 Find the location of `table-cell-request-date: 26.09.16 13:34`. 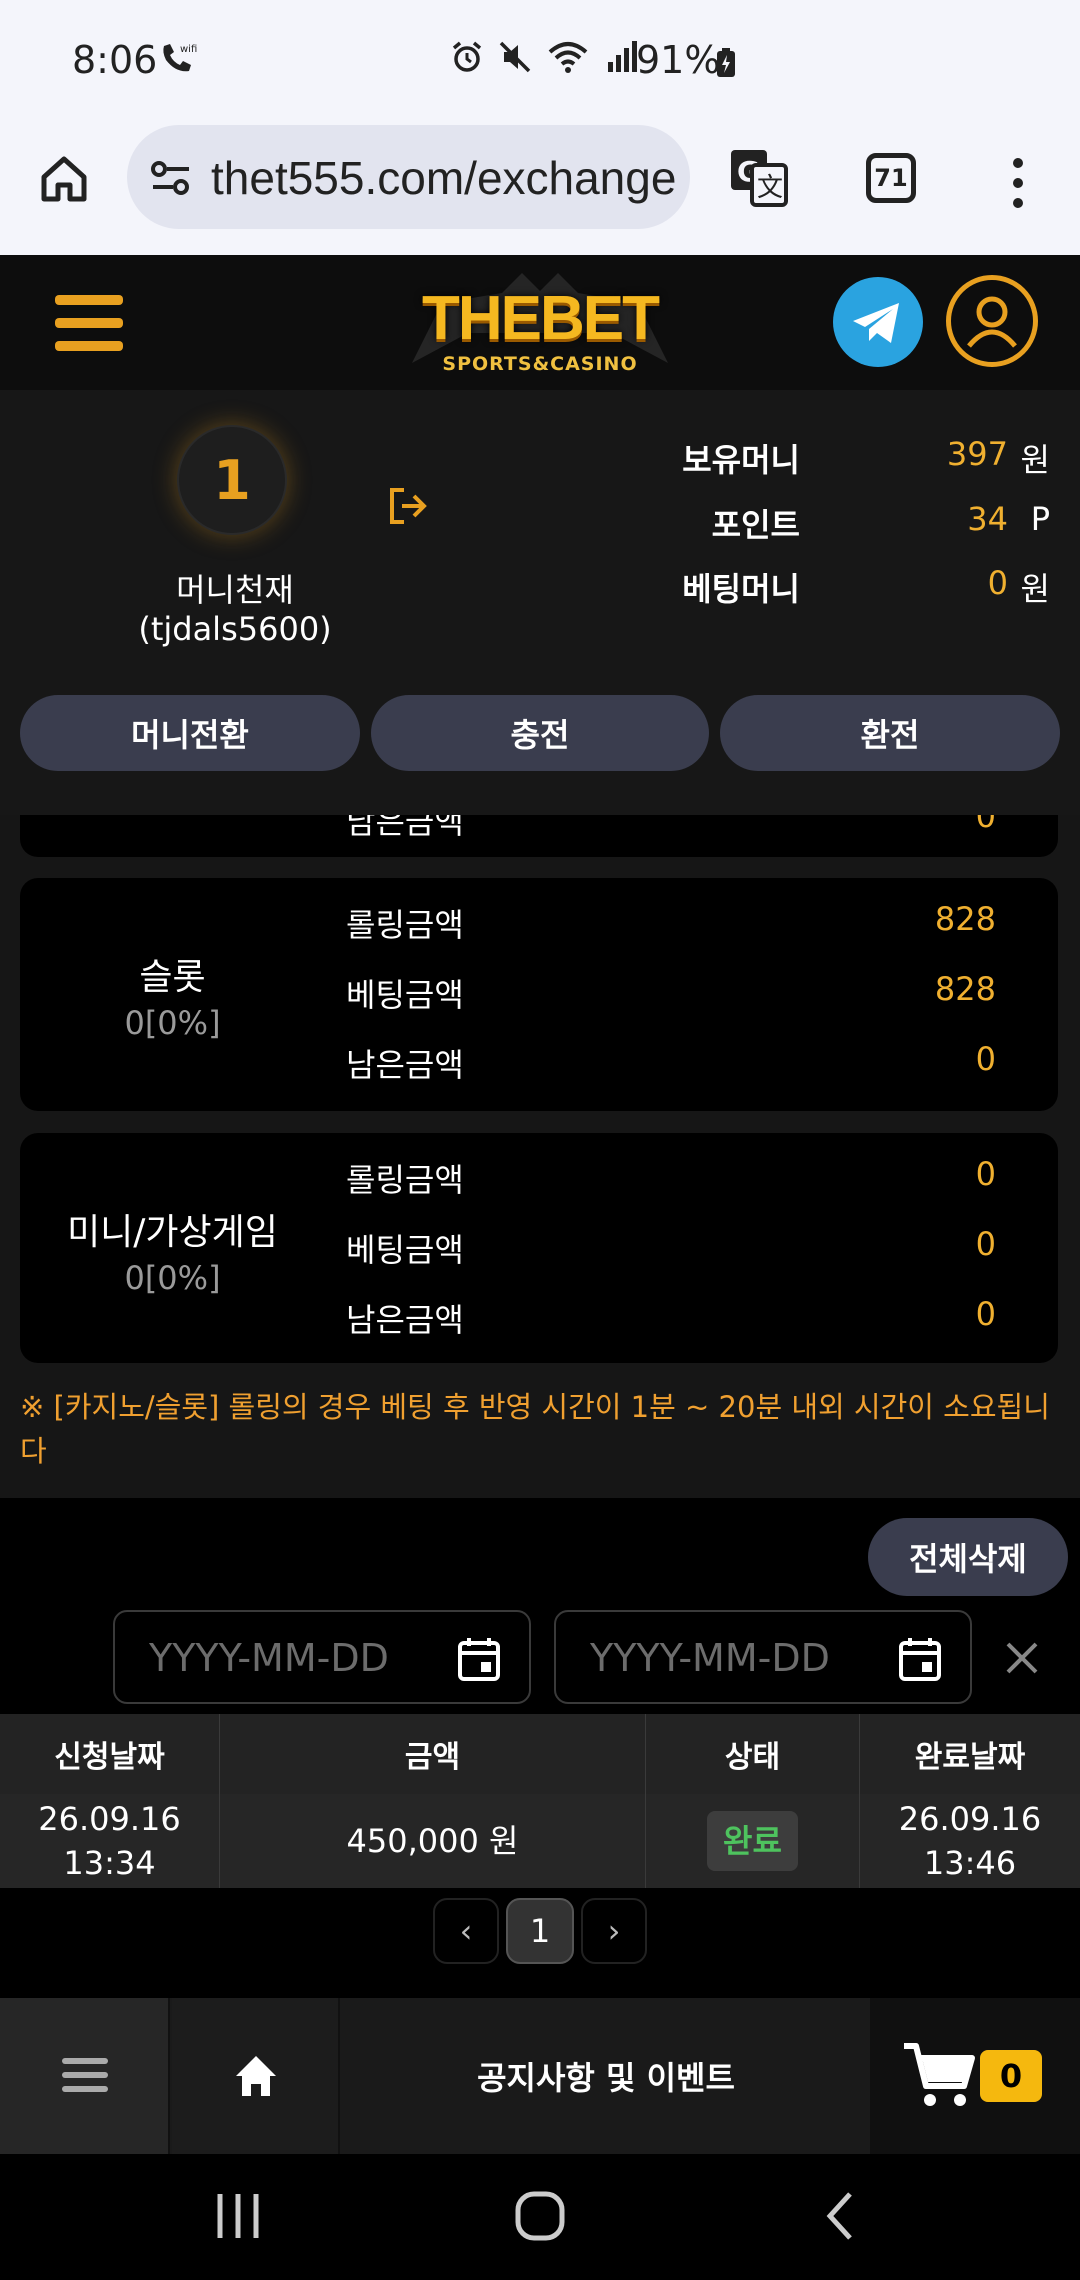

table-cell-request-date: 26.09.16 13:34 is located at coordinates (110, 1841).